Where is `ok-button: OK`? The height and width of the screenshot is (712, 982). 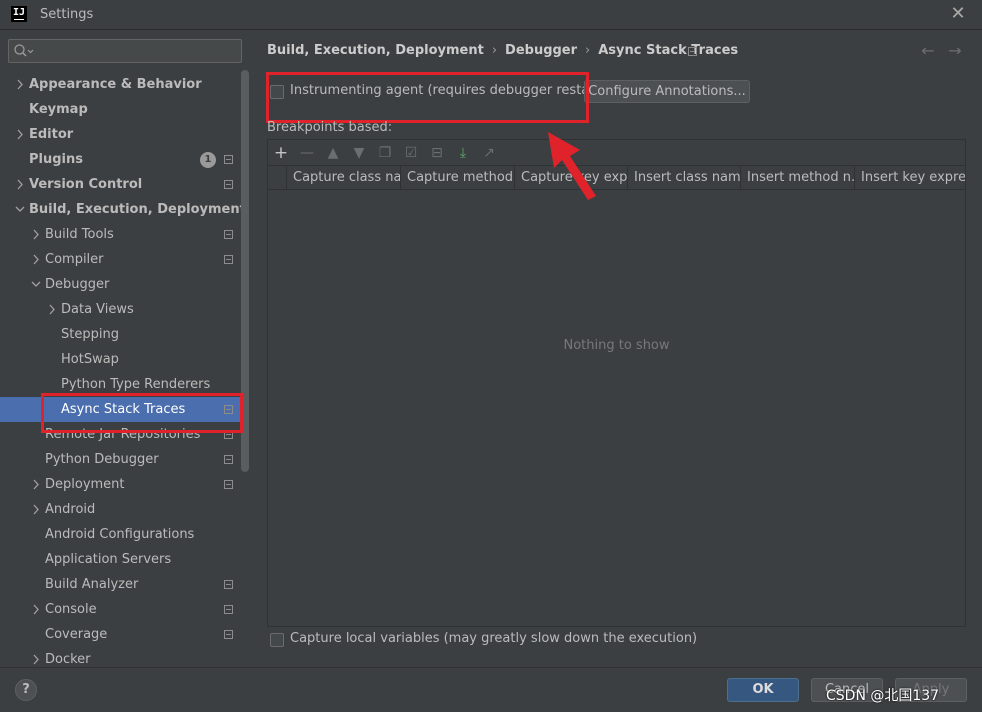 ok-button: OK is located at coordinates (763, 690).